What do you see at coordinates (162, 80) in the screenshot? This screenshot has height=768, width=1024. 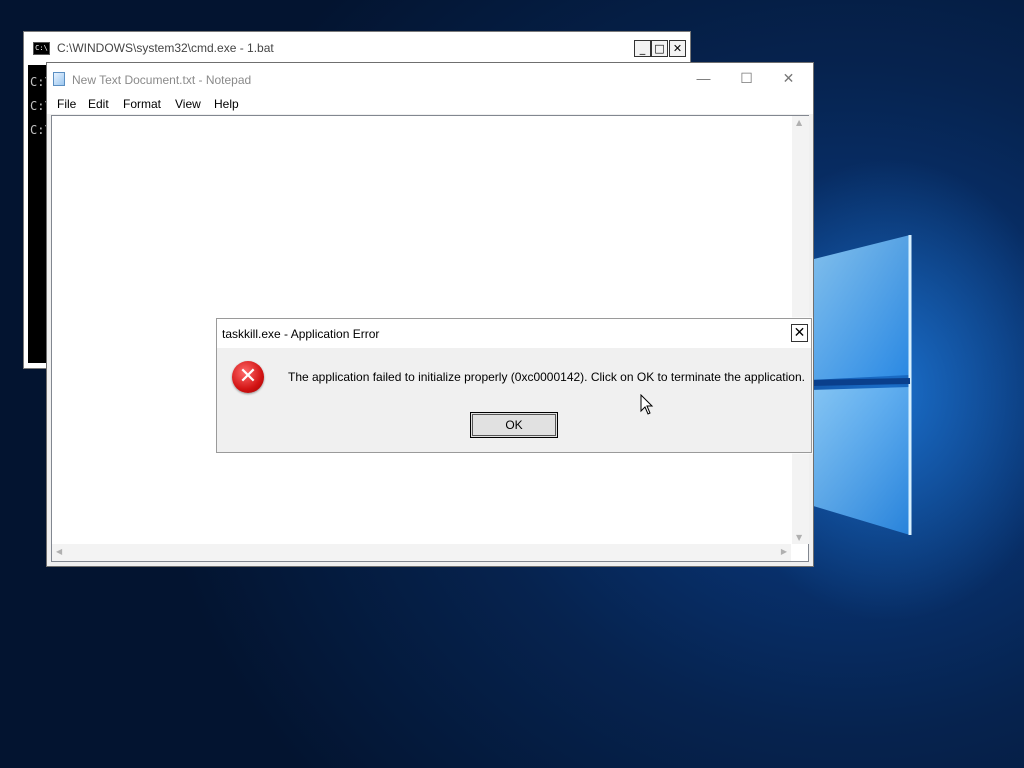 I see `notepad-title: New Text Document.txt - Notepad` at bounding box center [162, 80].